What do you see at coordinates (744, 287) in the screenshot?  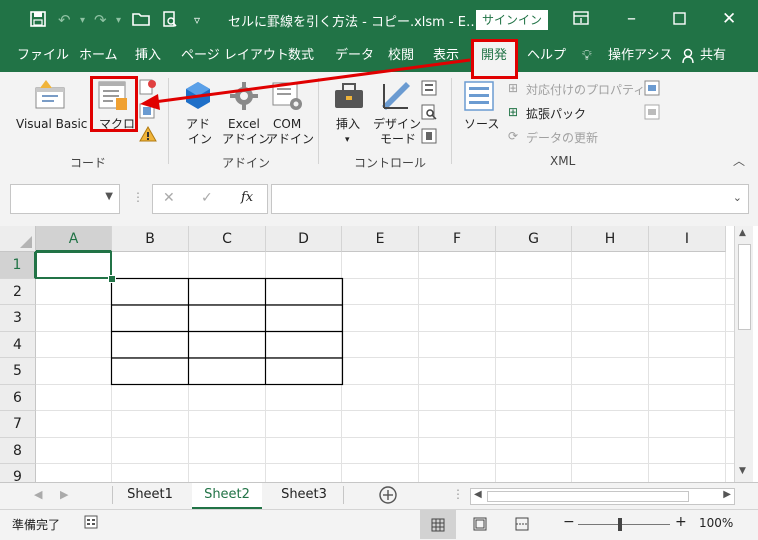 I see `vertical-scroll-thumb` at bounding box center [744, 287].